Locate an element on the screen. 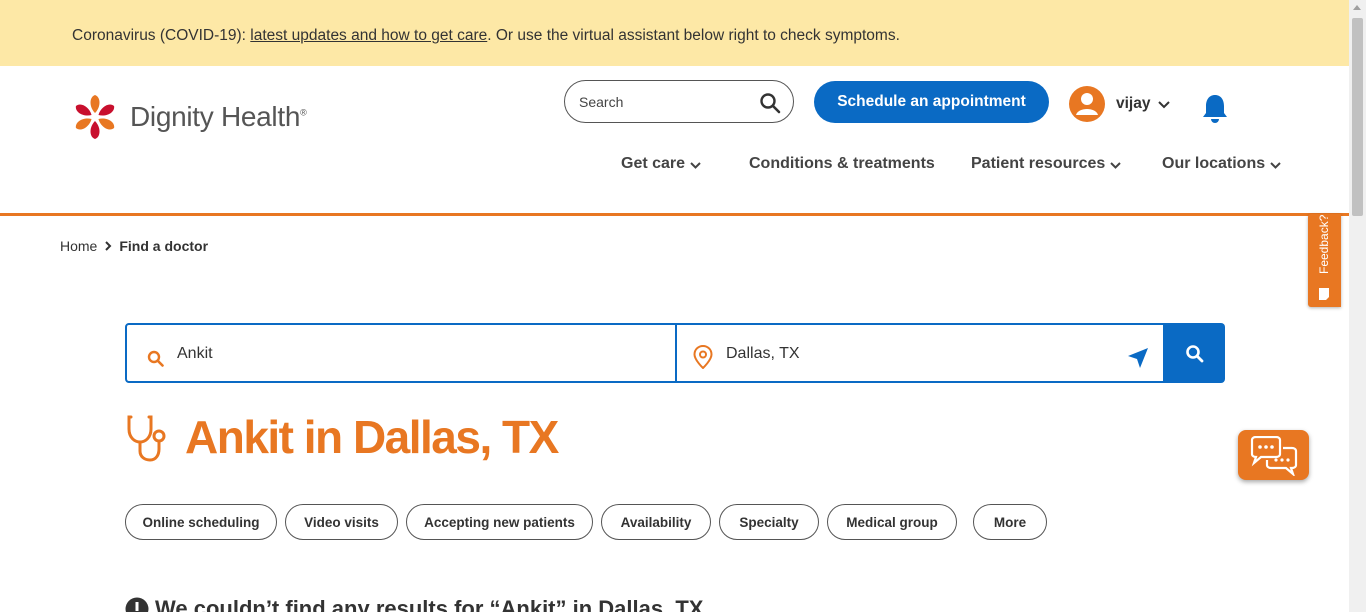 The height and width of the screenshot is (612, 1366). filter-accepting-new-patients: Accepting new patients is located at coordinates (499, 522).